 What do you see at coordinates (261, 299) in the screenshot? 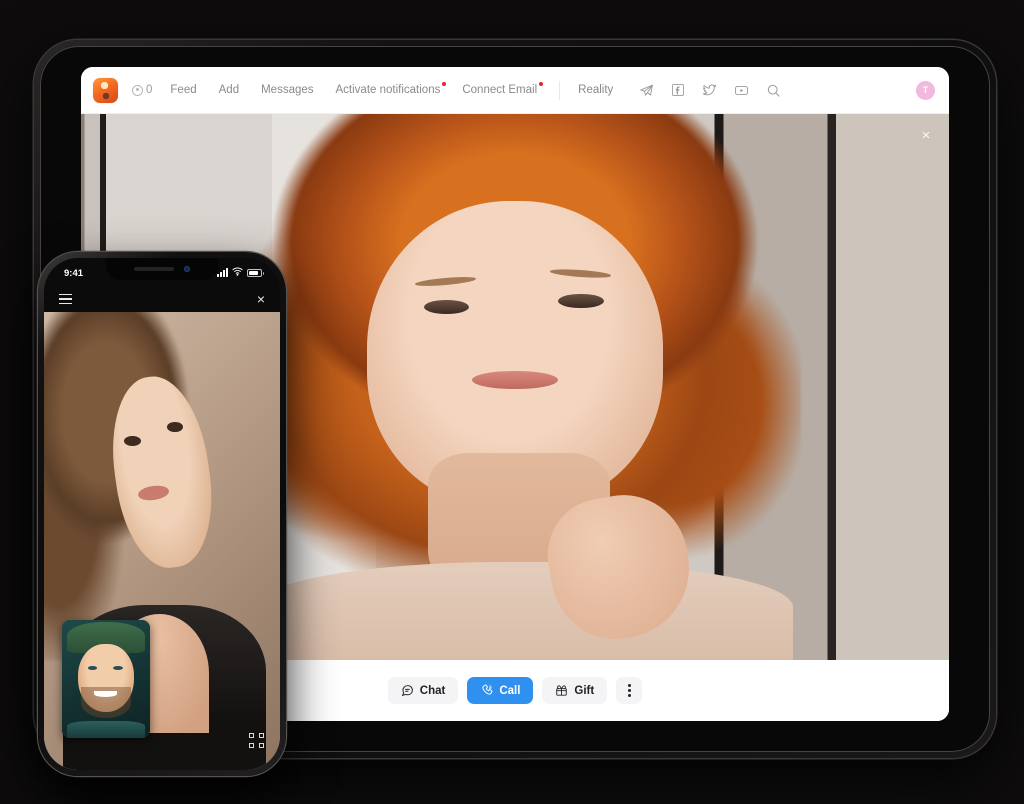
I see `phone-close-icon: ×` at bounding box center [261, 299].